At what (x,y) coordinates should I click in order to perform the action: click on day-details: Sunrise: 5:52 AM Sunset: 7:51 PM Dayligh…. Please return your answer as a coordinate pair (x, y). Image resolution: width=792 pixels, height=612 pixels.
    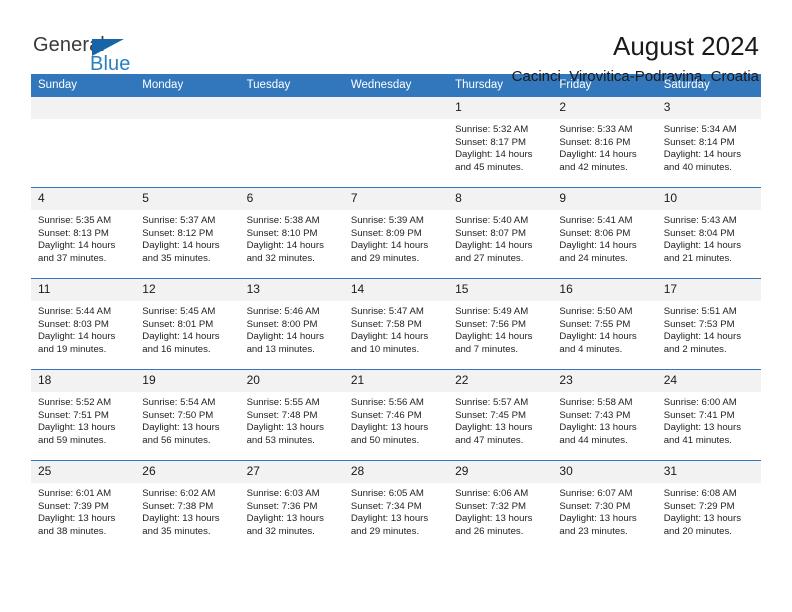
    Looking at the image, I should click on (83, 419).